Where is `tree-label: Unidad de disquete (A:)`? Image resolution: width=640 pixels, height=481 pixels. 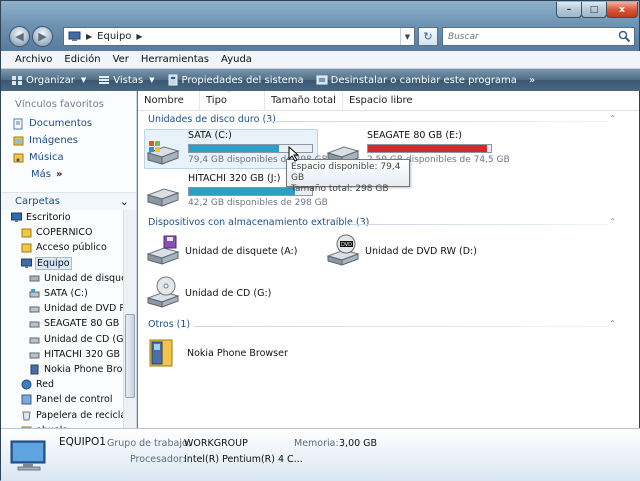
tree-label: Unidad de disquete (A:) is located at coordinates (83, 278).